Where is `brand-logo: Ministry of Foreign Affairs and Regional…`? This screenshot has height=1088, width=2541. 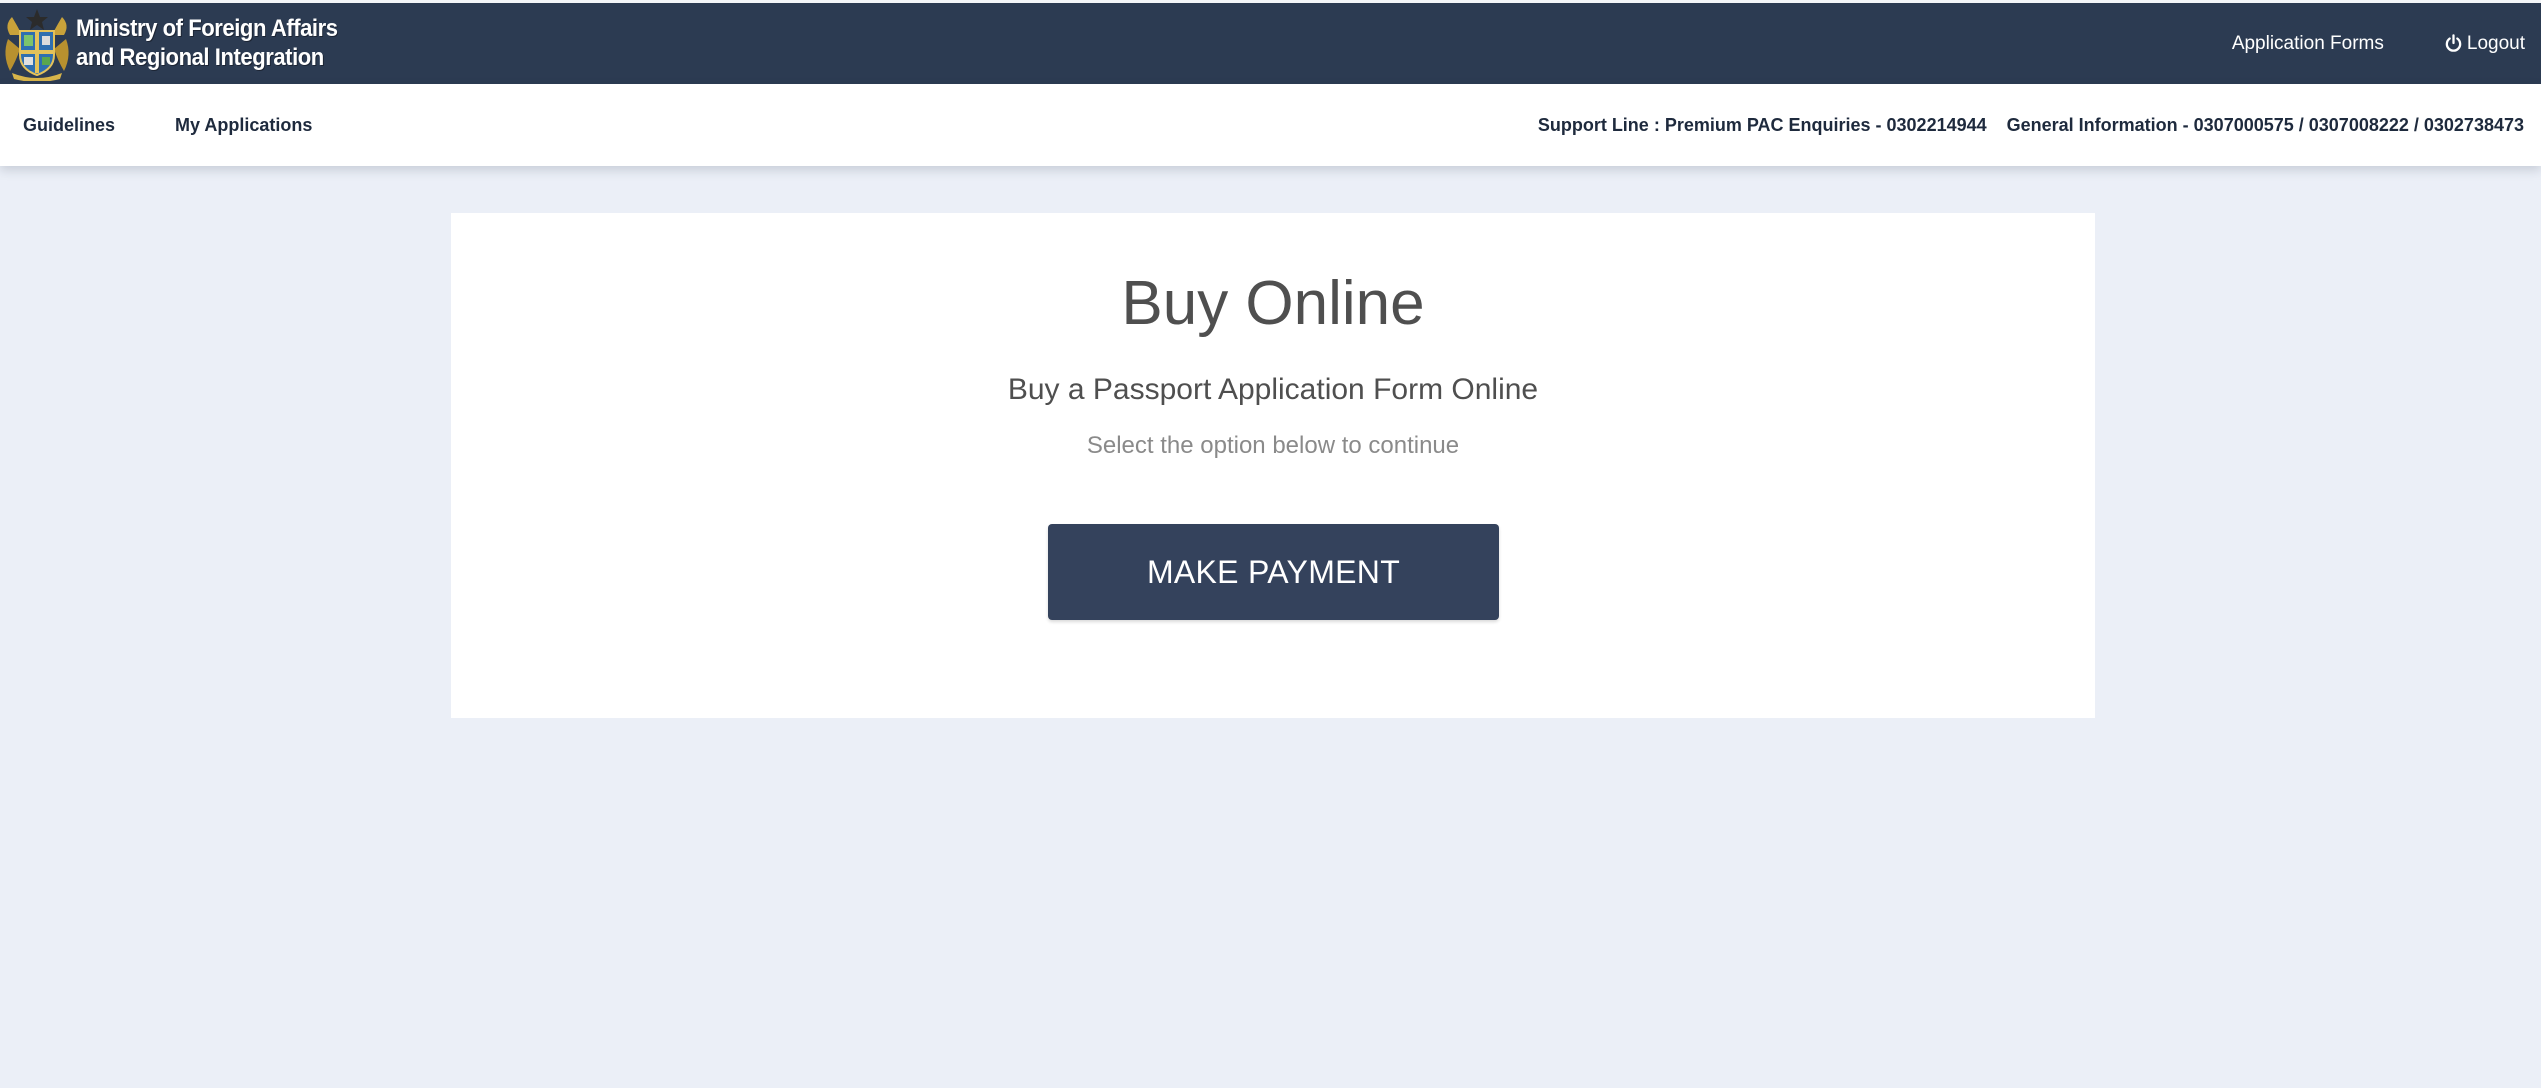 brand-logo: Ministry of Foreign Affairs and Regional… is located at coordinates (180, 43).